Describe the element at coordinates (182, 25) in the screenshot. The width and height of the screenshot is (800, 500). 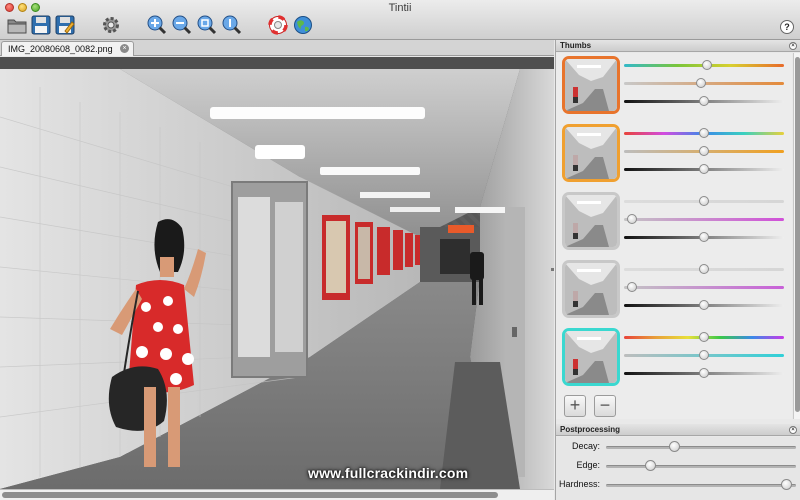
I see `zoom-out-icon` at that location.